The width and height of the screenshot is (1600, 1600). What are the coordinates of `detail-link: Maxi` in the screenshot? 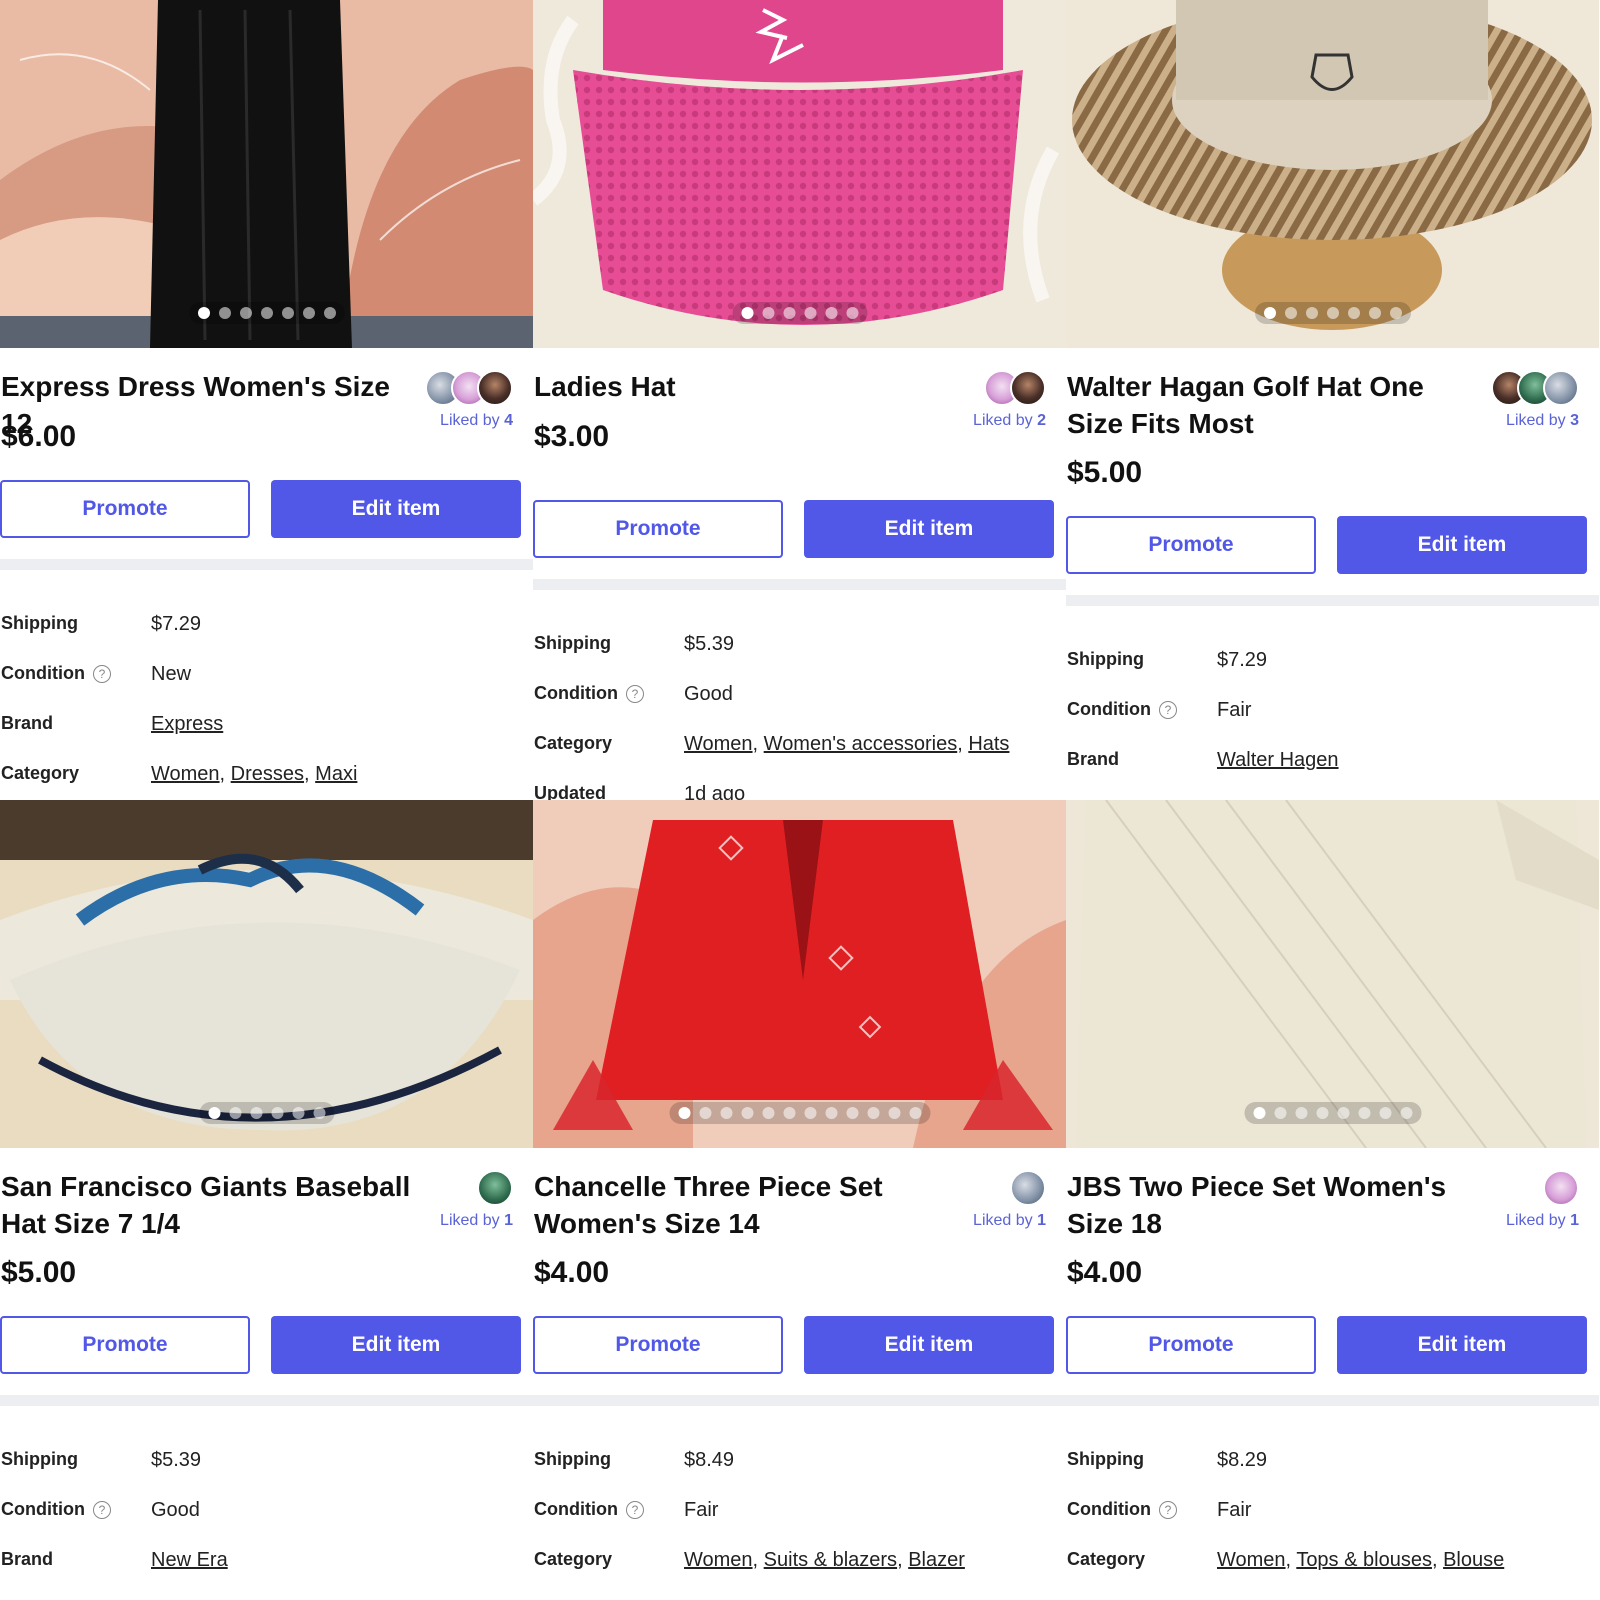 It's located at (336, 774).